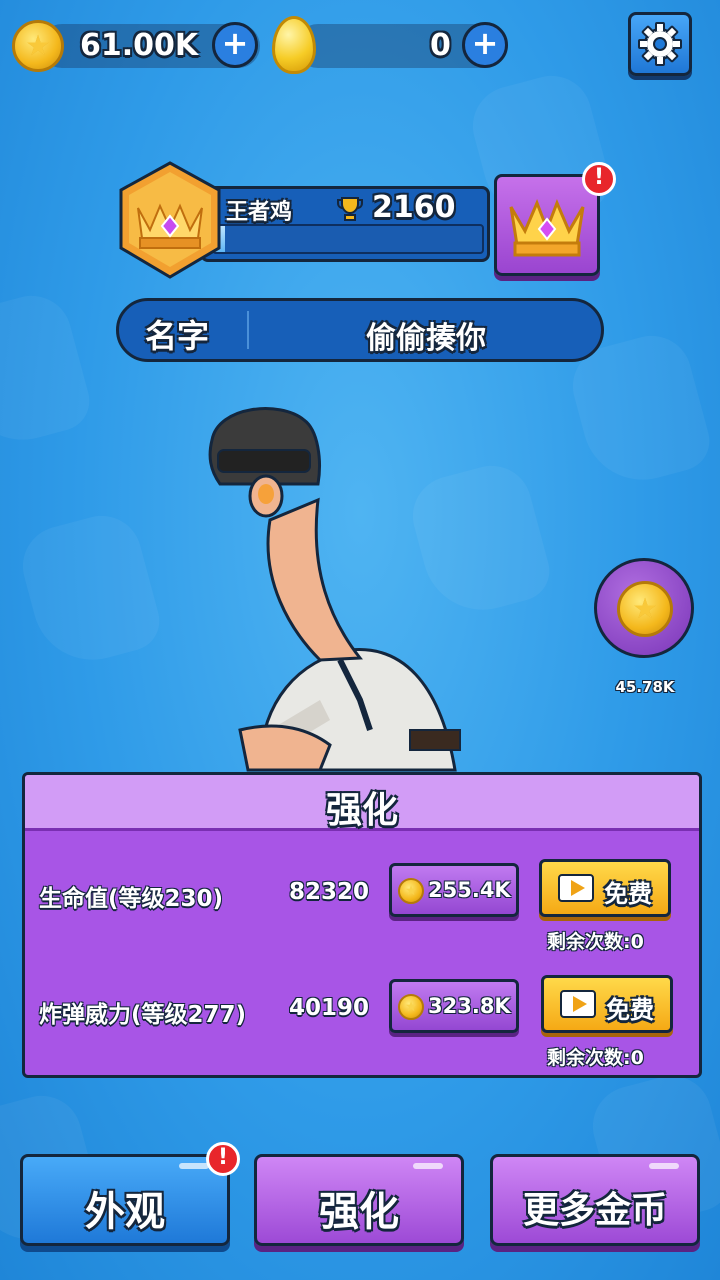 This screenshot has height=1280, width=720. Describe the element at coordinates (131, 899) in the screenshot. I see `stat-label: 生命值(等级230)` at that location.